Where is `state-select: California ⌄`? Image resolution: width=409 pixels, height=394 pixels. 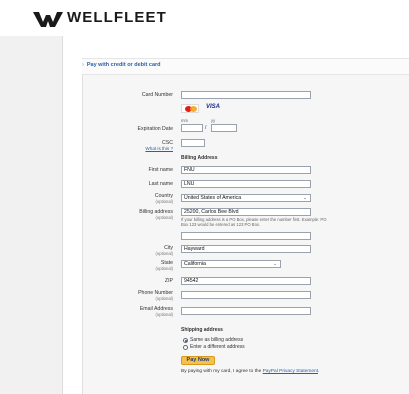
state-select: California ⌄ is located at coordinates (231, 264).